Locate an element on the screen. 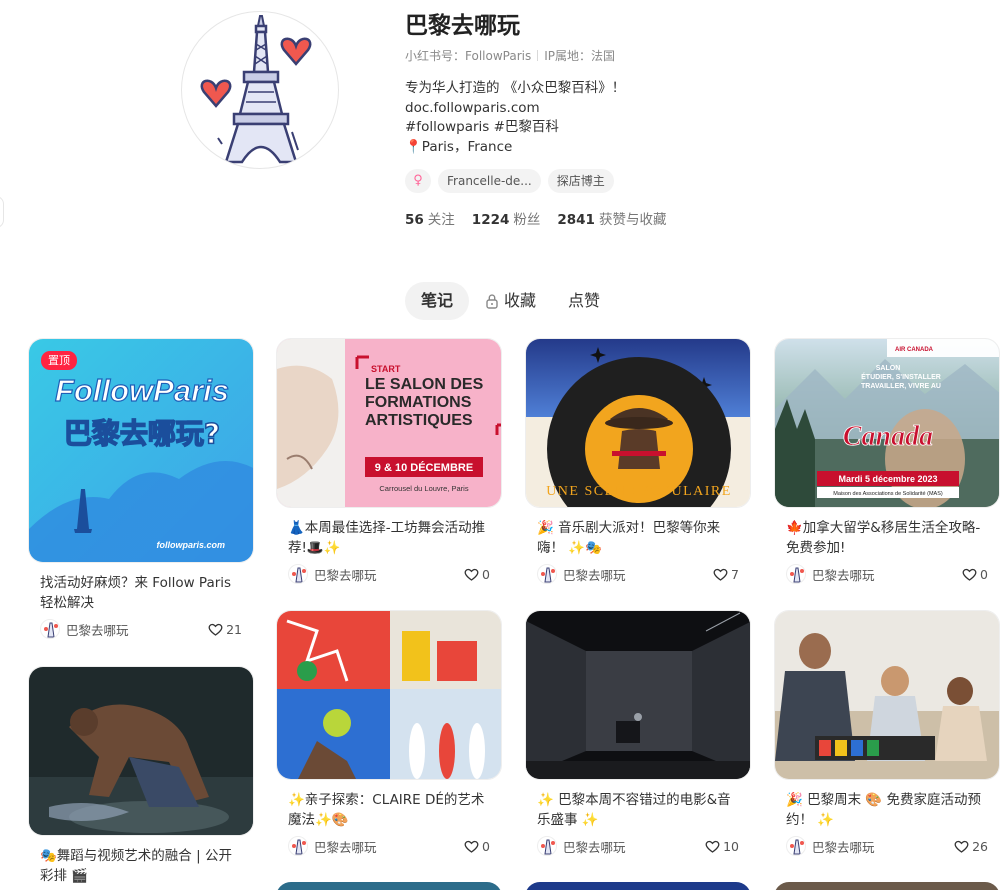 The width and height of the screenshot is (1008, 890). note-title: 🎉 音乐剧大派对！巴黎等你来嗨！ ✨🎭 is located at coordinates (638, 538).